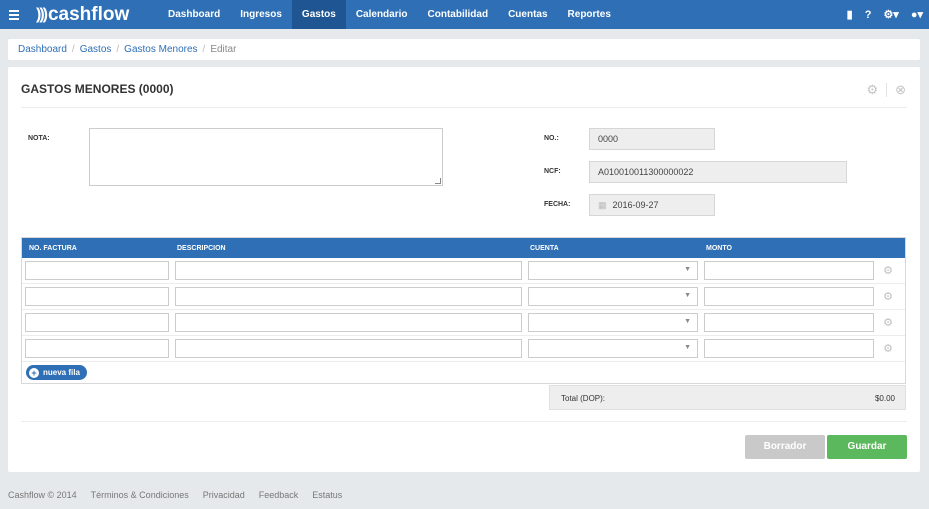  Describe the element at coordinates (224, 495) in the screenshot. I see `footer-link-privacidad: Privacidad` at that location.